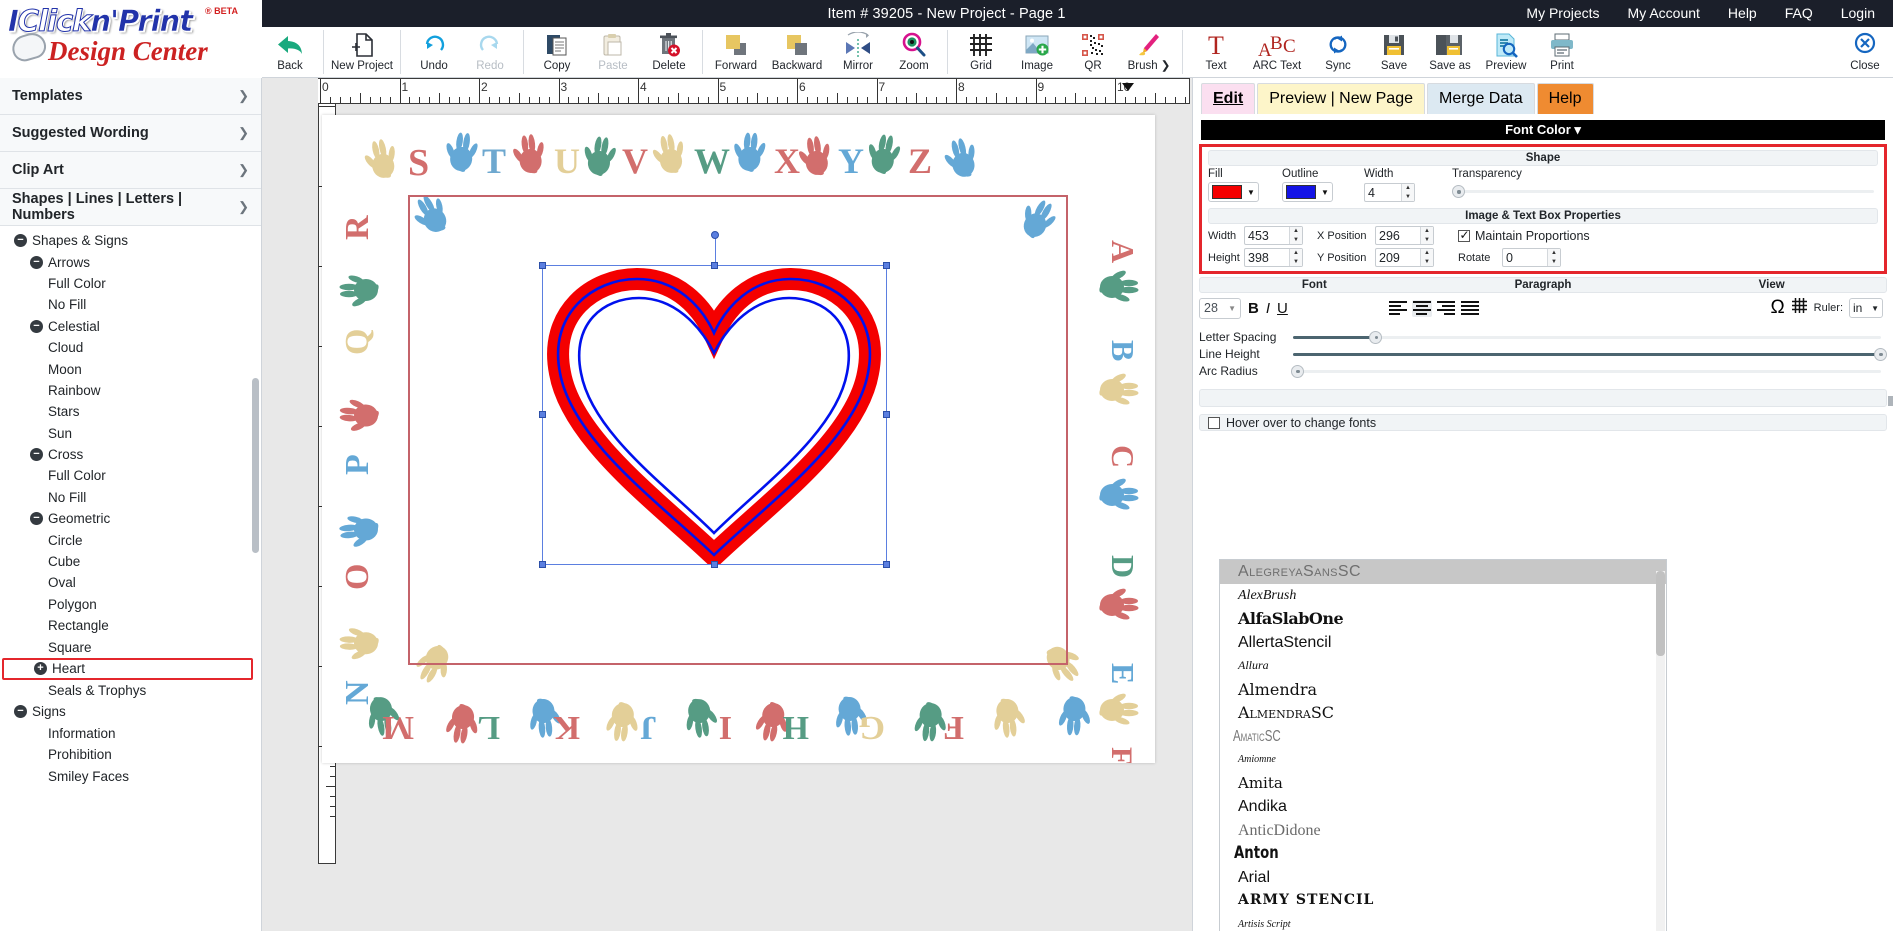 The height and width of the screenshot is (931, 1893). I want to click on align-center-button, so click(1421, 308).